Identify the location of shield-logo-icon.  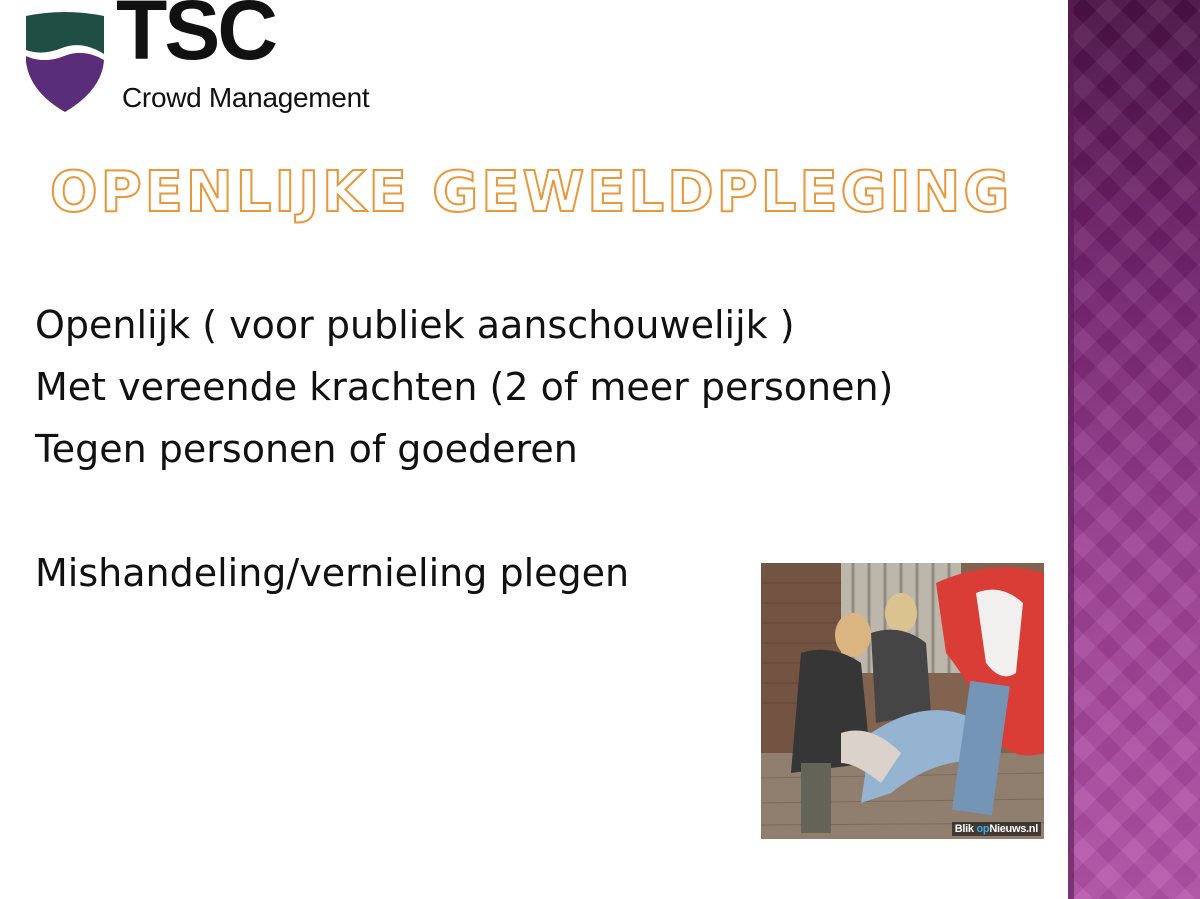
(65, 62).